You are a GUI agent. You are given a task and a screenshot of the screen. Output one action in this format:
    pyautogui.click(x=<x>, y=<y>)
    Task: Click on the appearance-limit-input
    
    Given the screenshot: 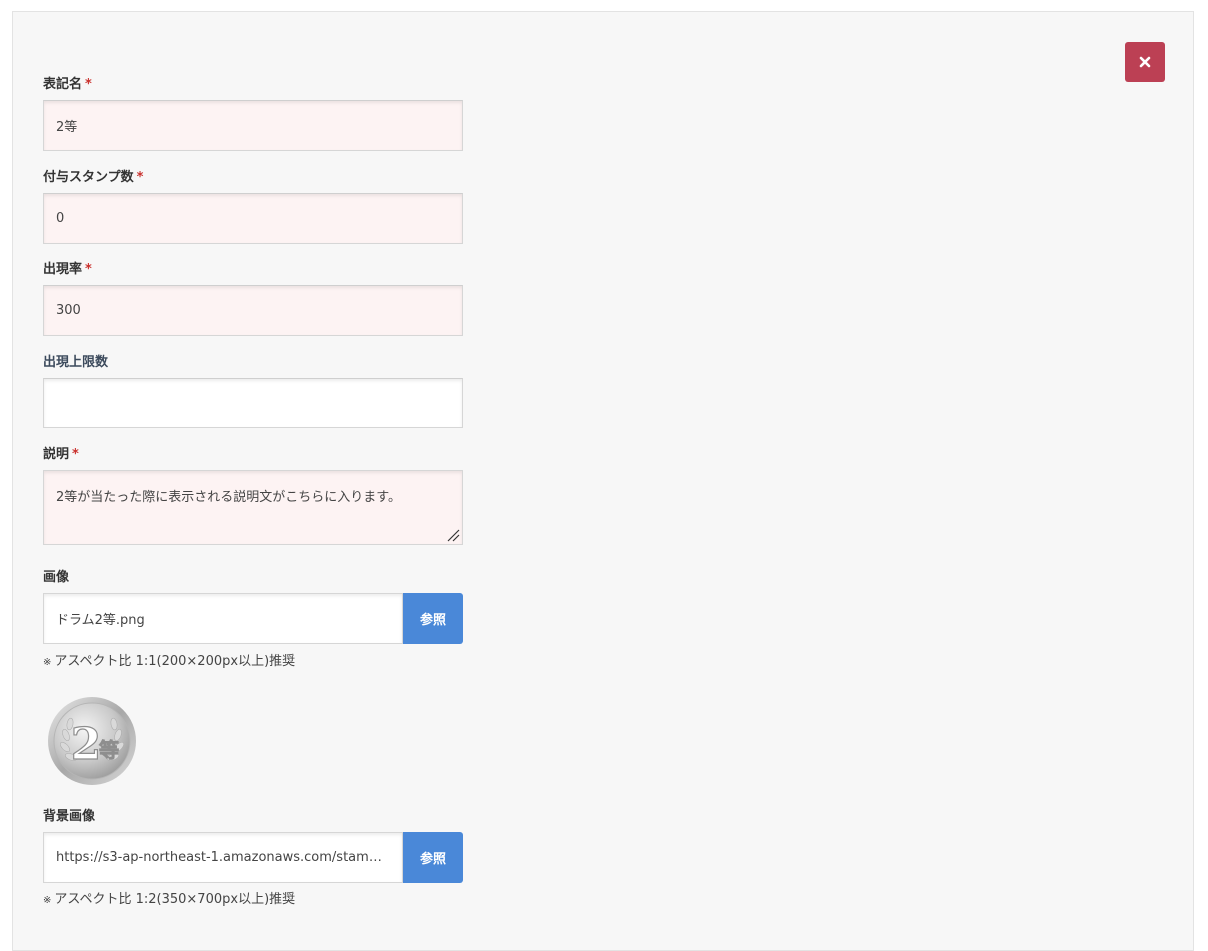 What is the action you would take?
    pyautogui.click(x=253, y=403)
    